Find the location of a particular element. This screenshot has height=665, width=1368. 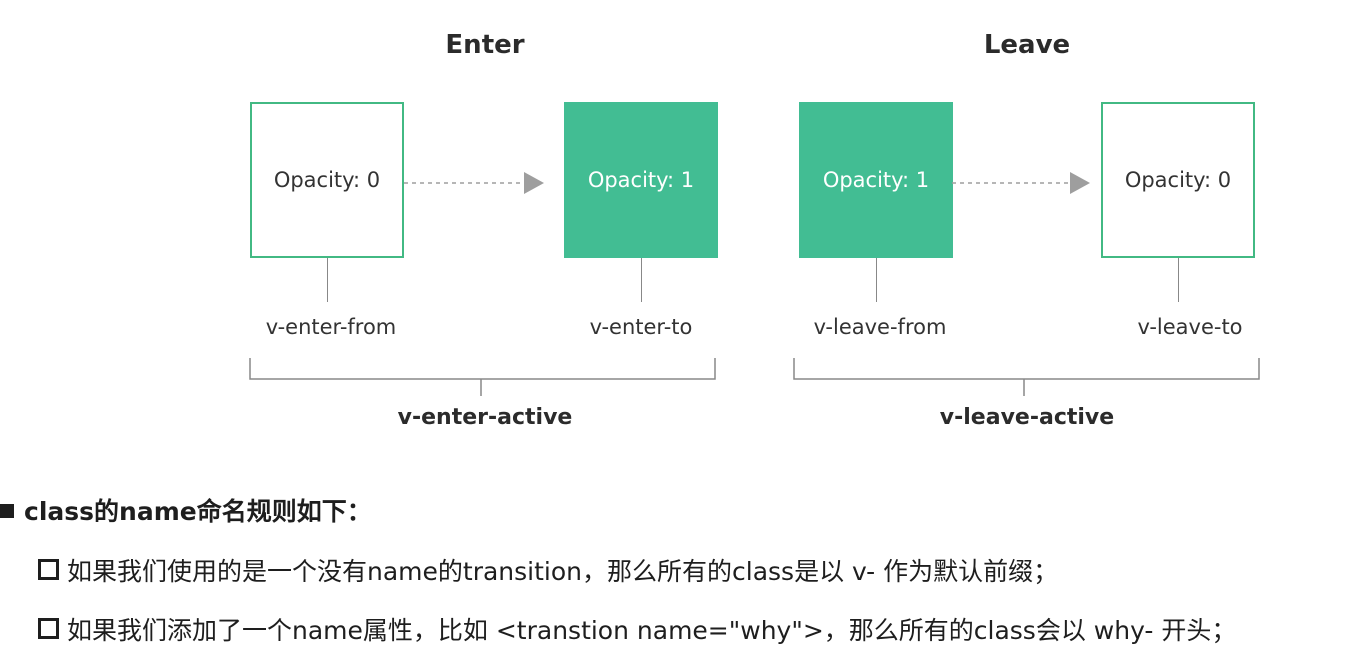

leave-from-label: v-leave-from is located at coordinates (880, 327).